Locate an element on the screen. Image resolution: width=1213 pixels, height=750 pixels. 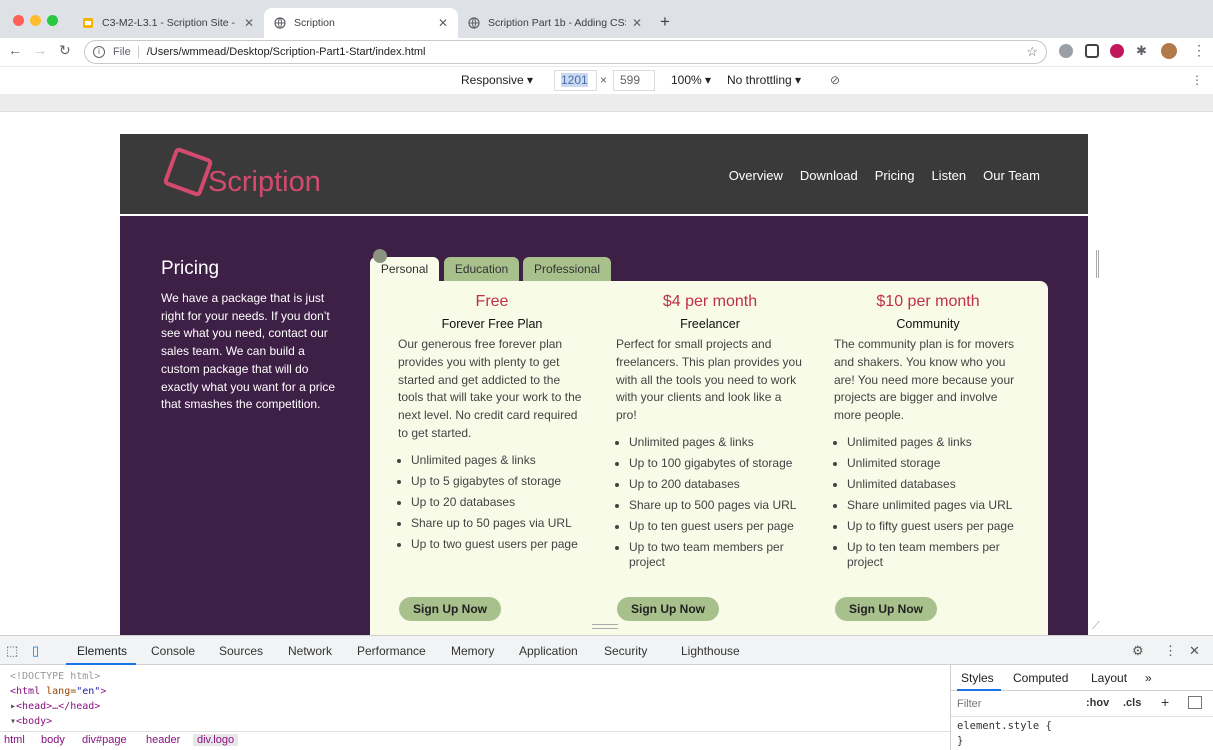
throttling-label: No throttling is located at coordinates (759, 80).